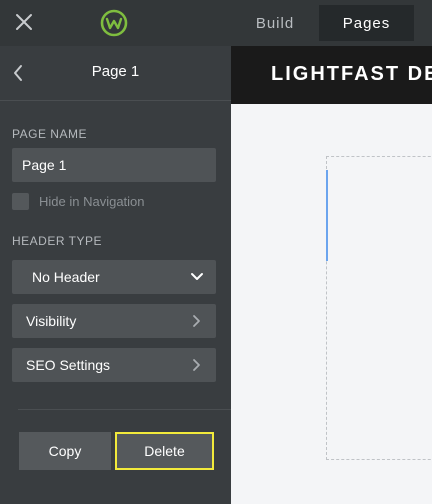 Image resolution: width=432 pixels, height=504 pixels. Describe the element at coordinates (49, 134) in the screenshot. I see `page-name-label: PAGE NAME` at that location.